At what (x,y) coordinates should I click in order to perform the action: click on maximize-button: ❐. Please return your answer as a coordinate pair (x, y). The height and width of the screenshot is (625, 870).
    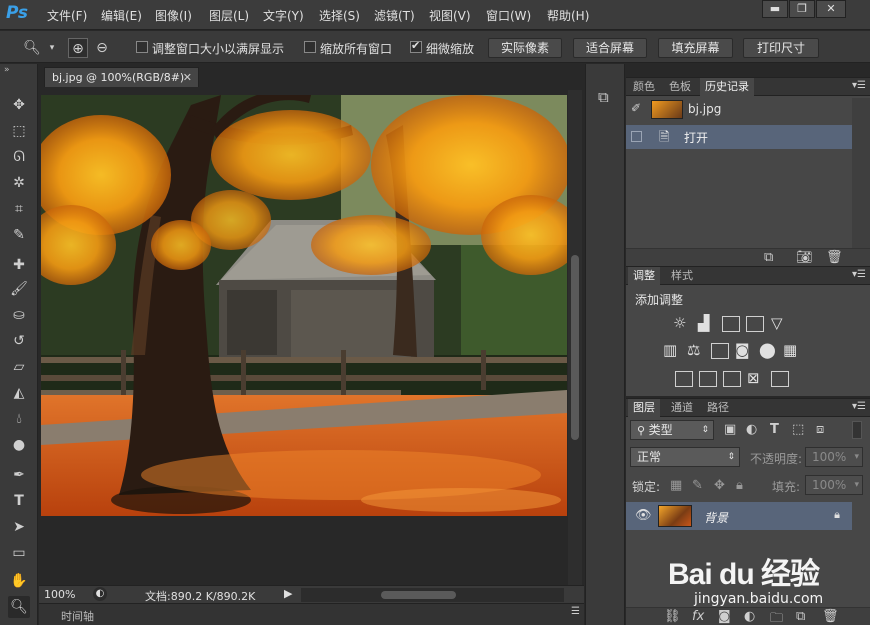
    Looking at the image, I should click on (802, 9).